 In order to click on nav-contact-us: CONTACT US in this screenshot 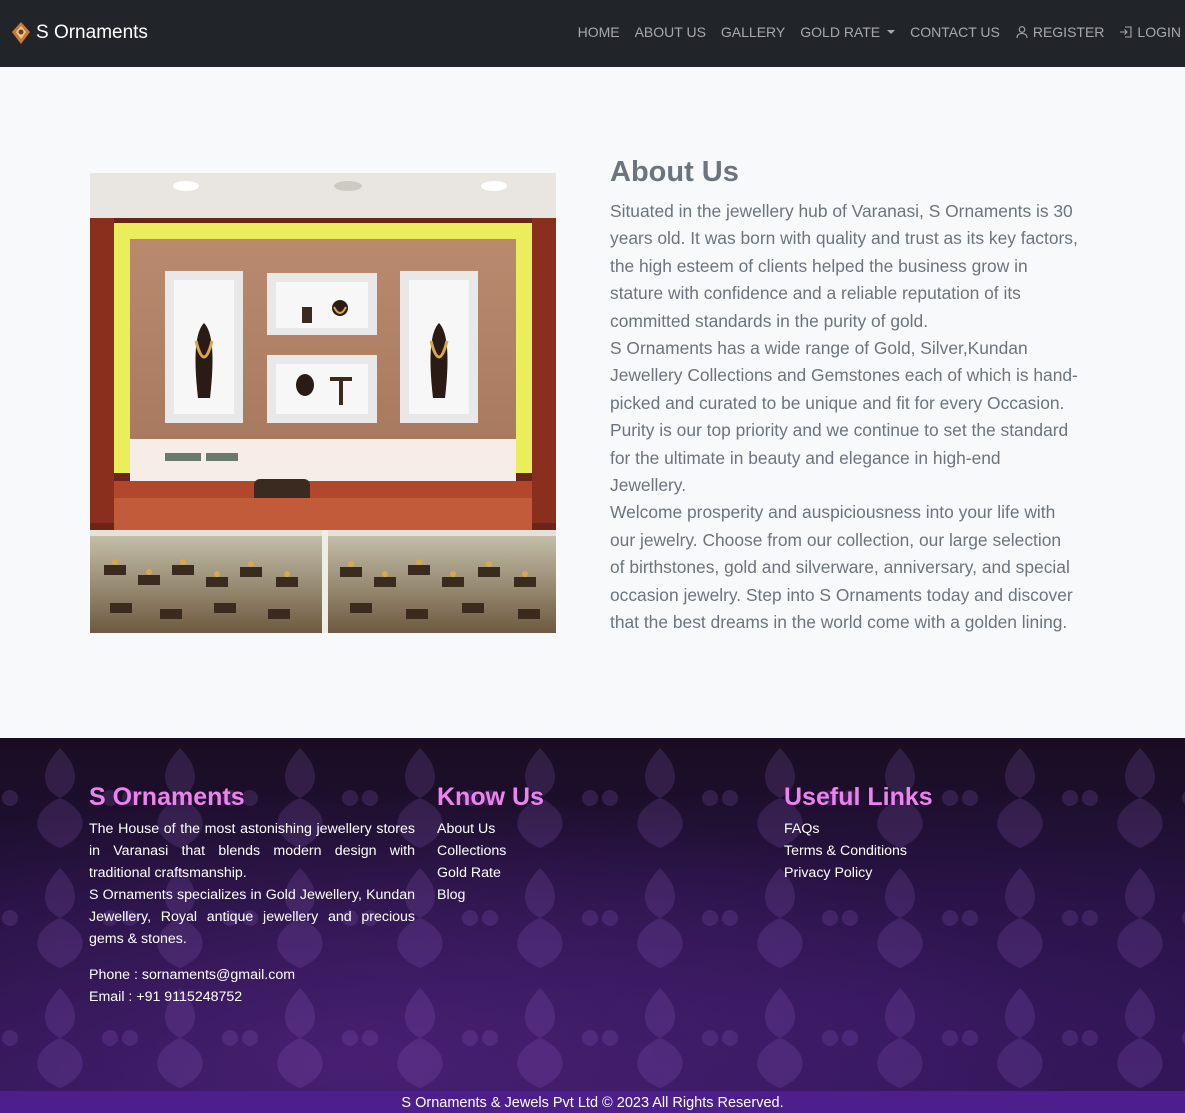, I will do `click(955, 32)`.